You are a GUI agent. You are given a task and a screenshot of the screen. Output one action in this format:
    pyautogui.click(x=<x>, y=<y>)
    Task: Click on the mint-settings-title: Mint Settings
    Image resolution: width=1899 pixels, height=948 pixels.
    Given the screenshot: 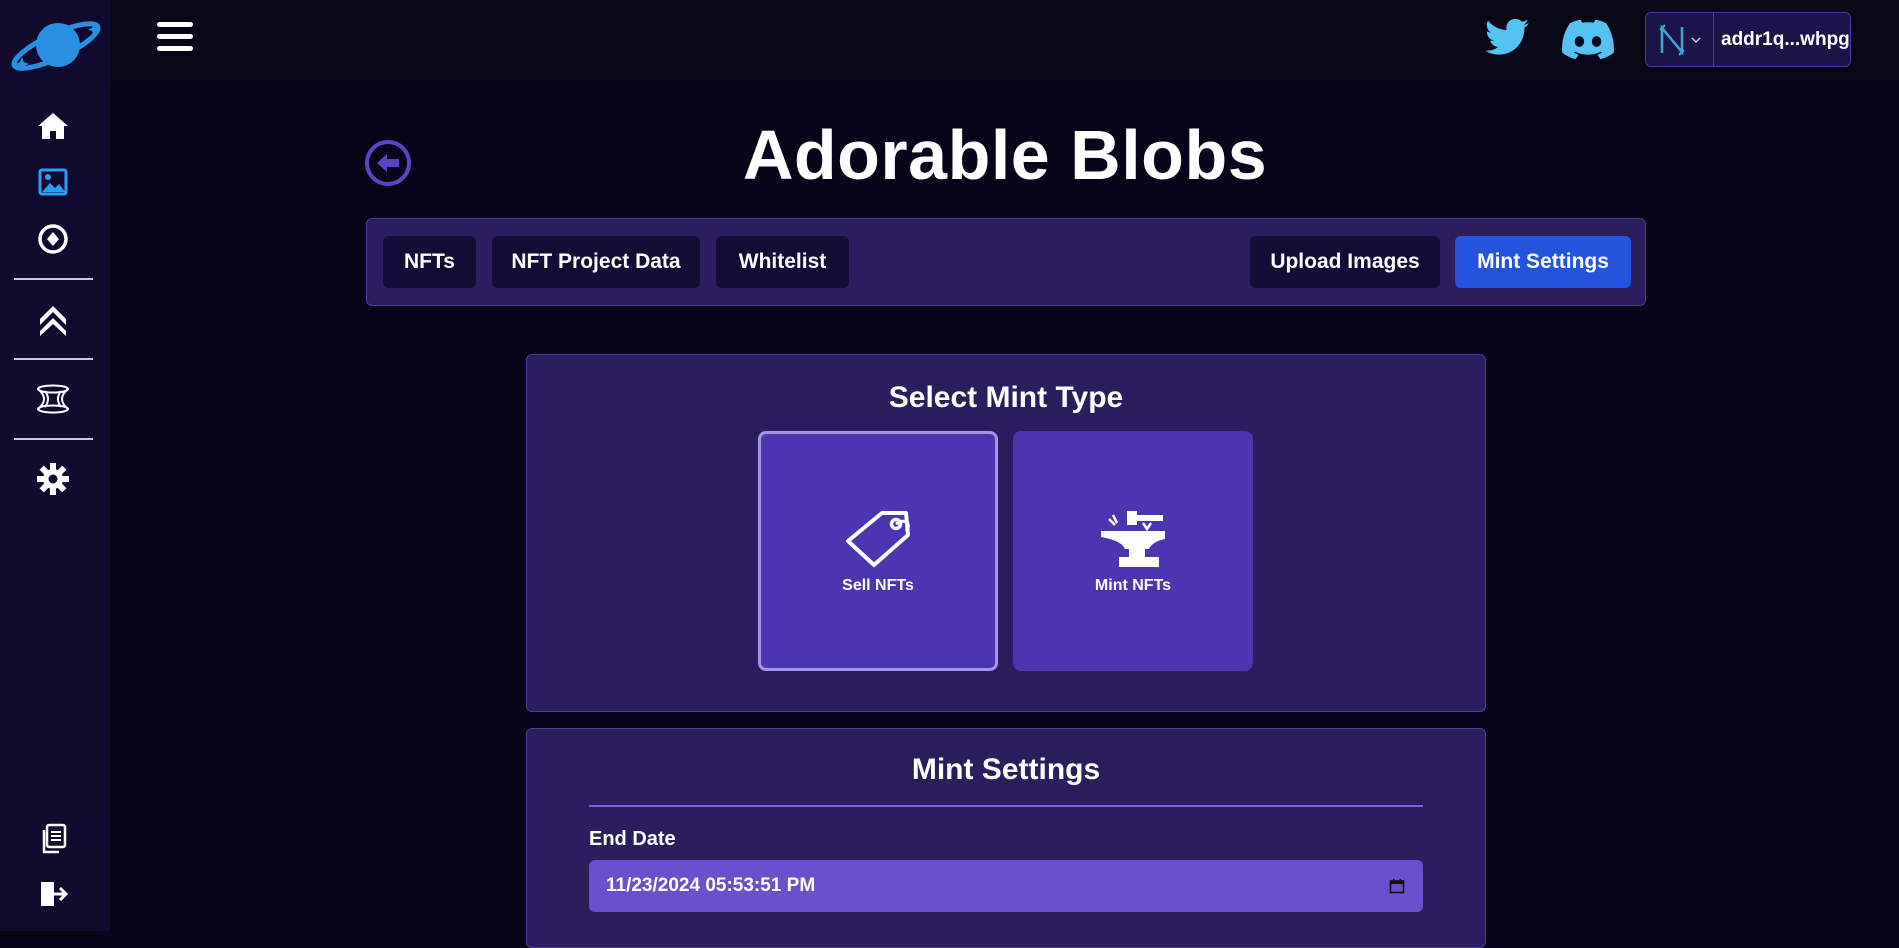 What is the action you would take?
    pyautogui.click(x=1006, y=769)
    